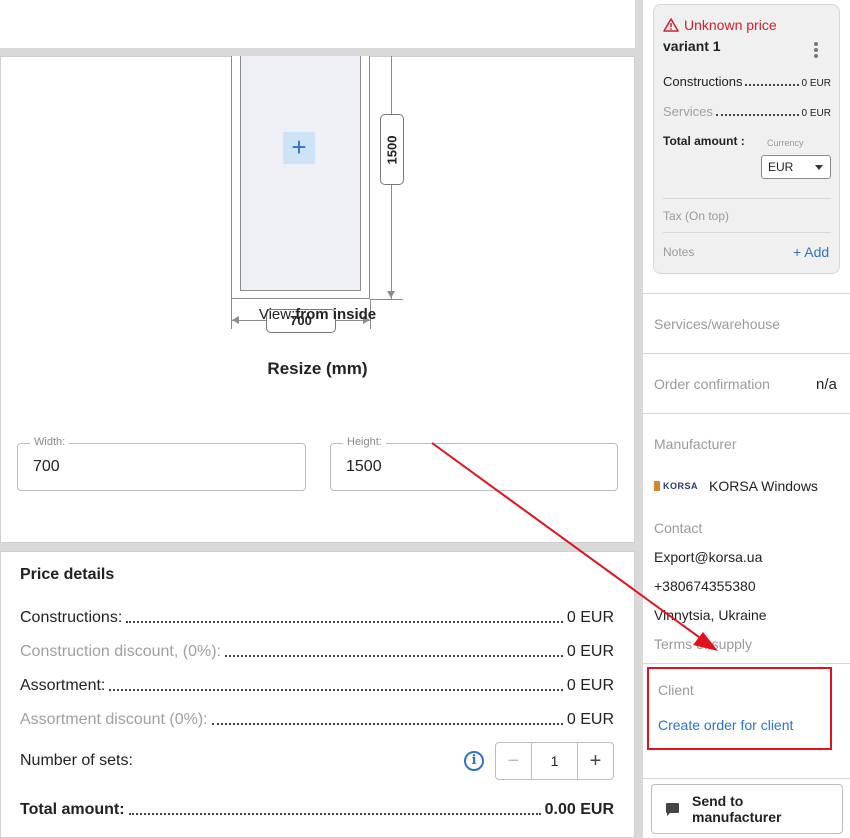  What do you see at coordinates (796, 167) in the screenshot?
I see `currency-select: EUR` at bounding box center [796, 167].